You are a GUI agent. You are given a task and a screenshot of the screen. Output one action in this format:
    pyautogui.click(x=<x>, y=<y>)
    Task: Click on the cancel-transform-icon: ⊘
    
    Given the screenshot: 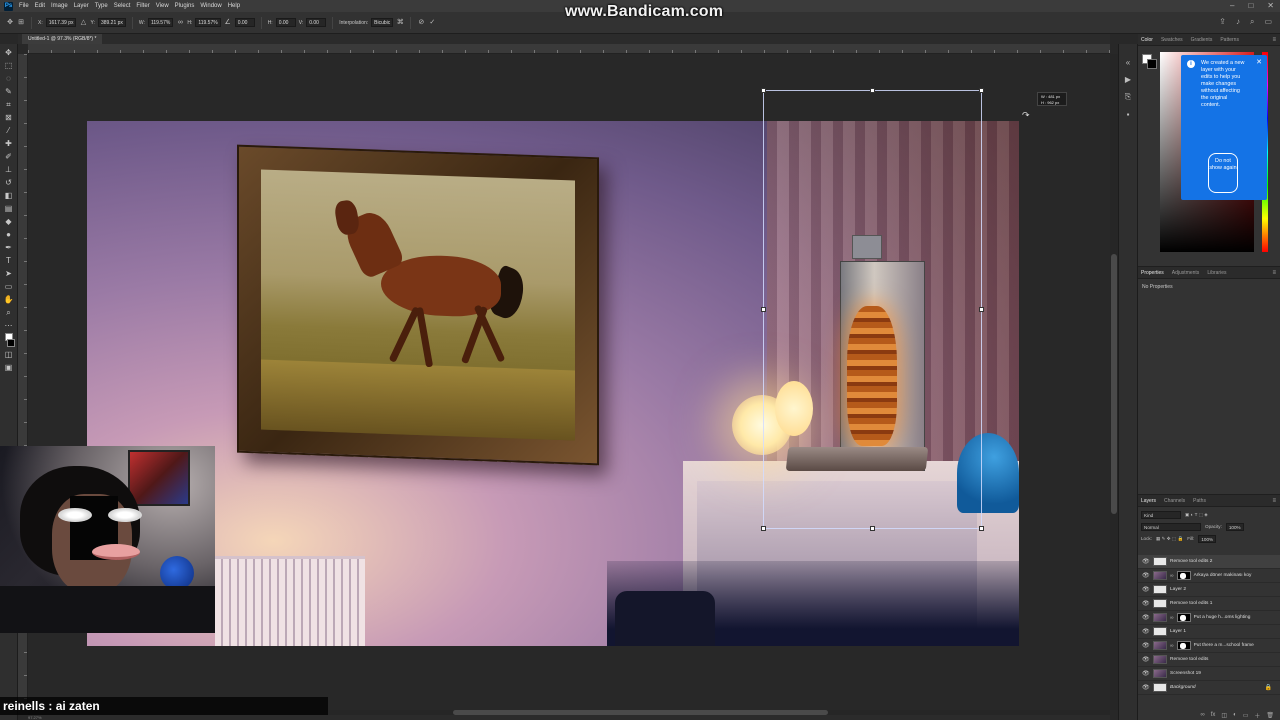 What is the action you would take?
    pyautogui.click(x=421, y=23)
    